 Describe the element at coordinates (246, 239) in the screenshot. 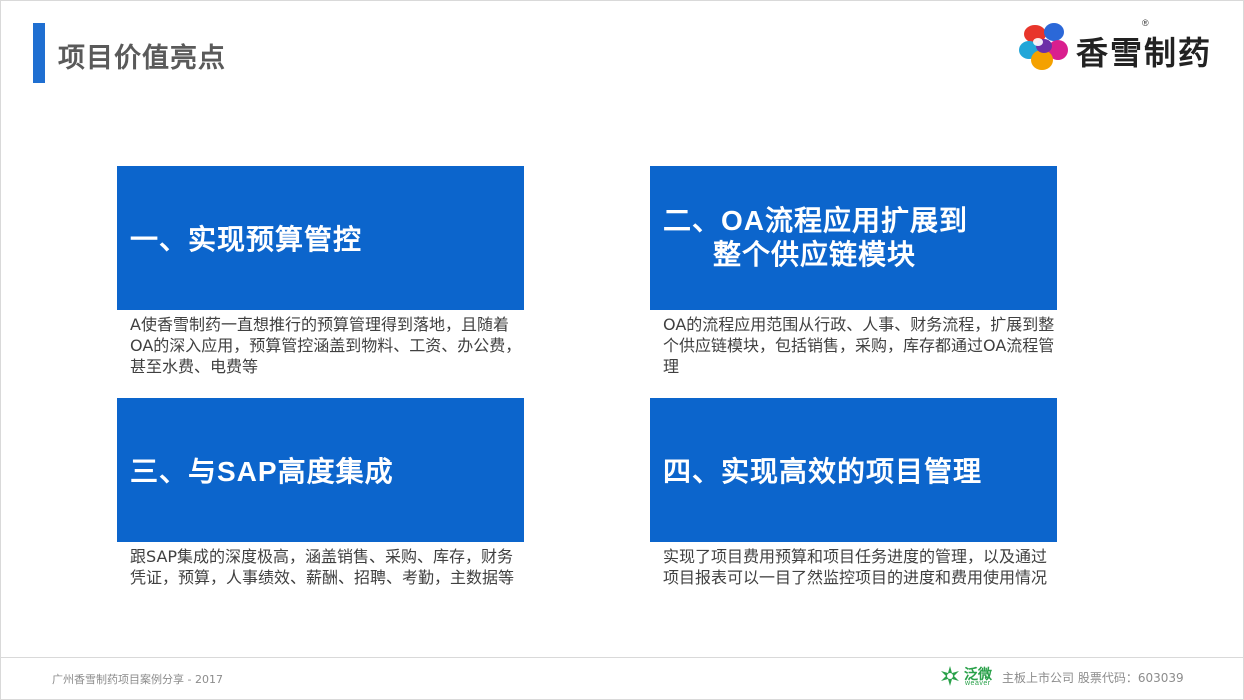

I see `card-1-heading-text: 一、实现预算管控` at that location.